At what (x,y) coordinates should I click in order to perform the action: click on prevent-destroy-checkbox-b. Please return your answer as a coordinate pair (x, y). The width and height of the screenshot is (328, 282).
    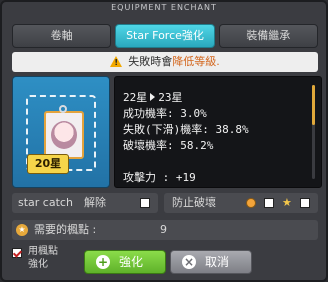
    Looking at the image, I should click on (305, 203).